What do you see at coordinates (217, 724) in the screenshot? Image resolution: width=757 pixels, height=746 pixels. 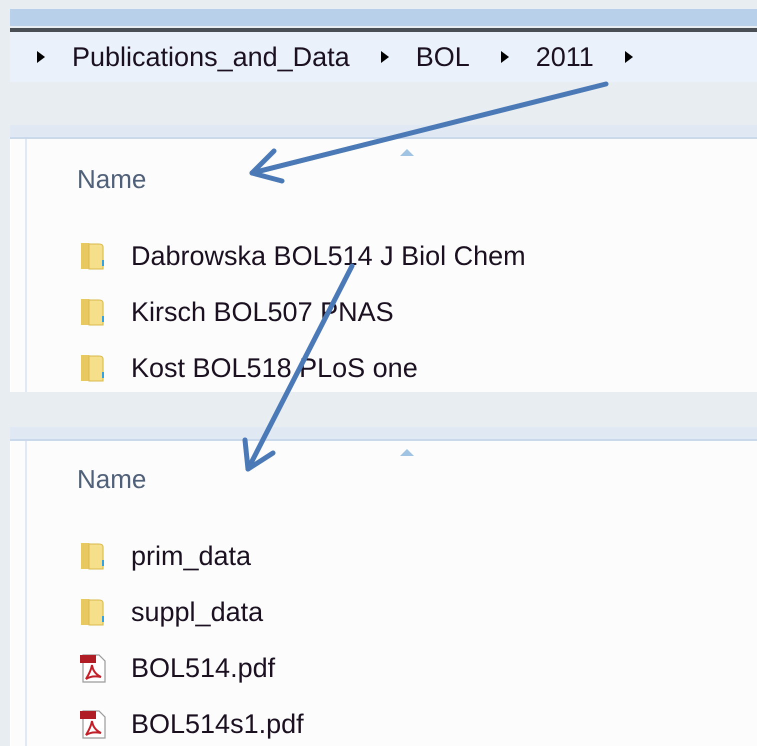 I see `file-name: BOL514s1.pdf` at bounding box center [217, 724].